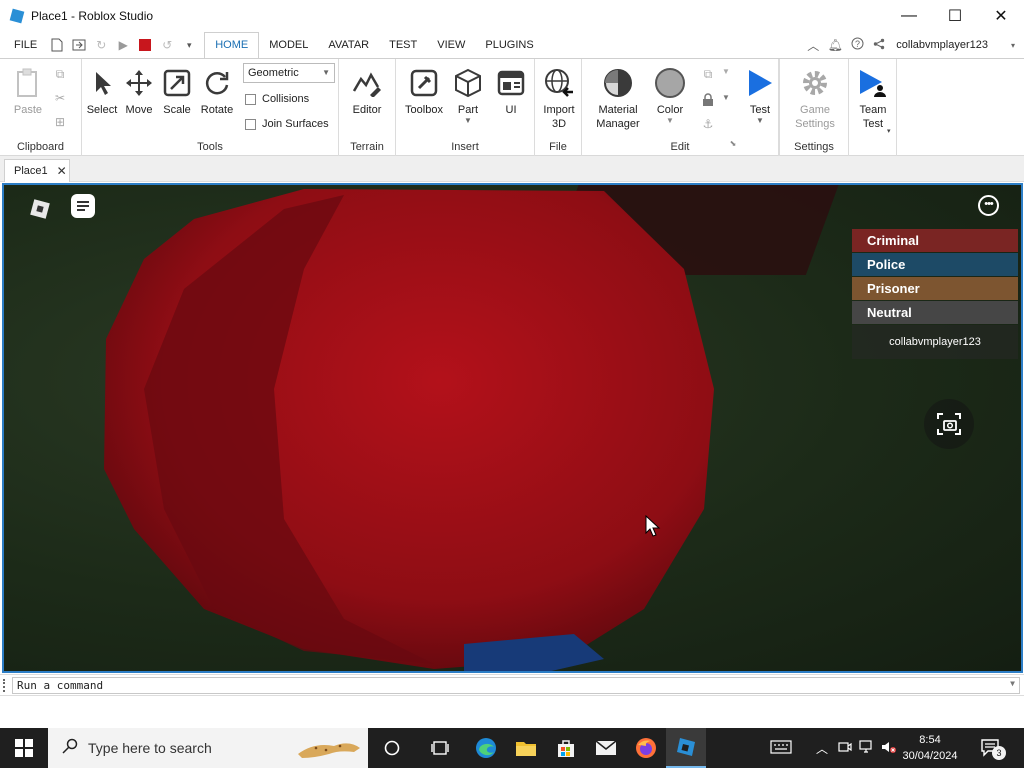  I want to click on title-bar: Place1 - Roblox Studio — ☐ ✕, so click(512, 16).